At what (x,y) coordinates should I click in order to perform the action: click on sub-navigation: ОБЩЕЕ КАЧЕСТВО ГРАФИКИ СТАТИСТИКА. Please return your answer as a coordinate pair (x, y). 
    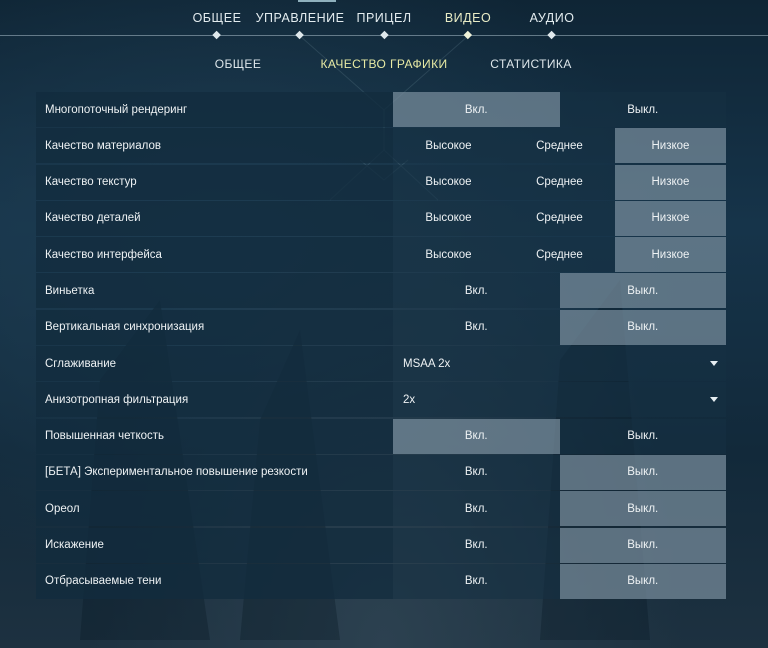
    Looking at the image, I should click on (384, 65).